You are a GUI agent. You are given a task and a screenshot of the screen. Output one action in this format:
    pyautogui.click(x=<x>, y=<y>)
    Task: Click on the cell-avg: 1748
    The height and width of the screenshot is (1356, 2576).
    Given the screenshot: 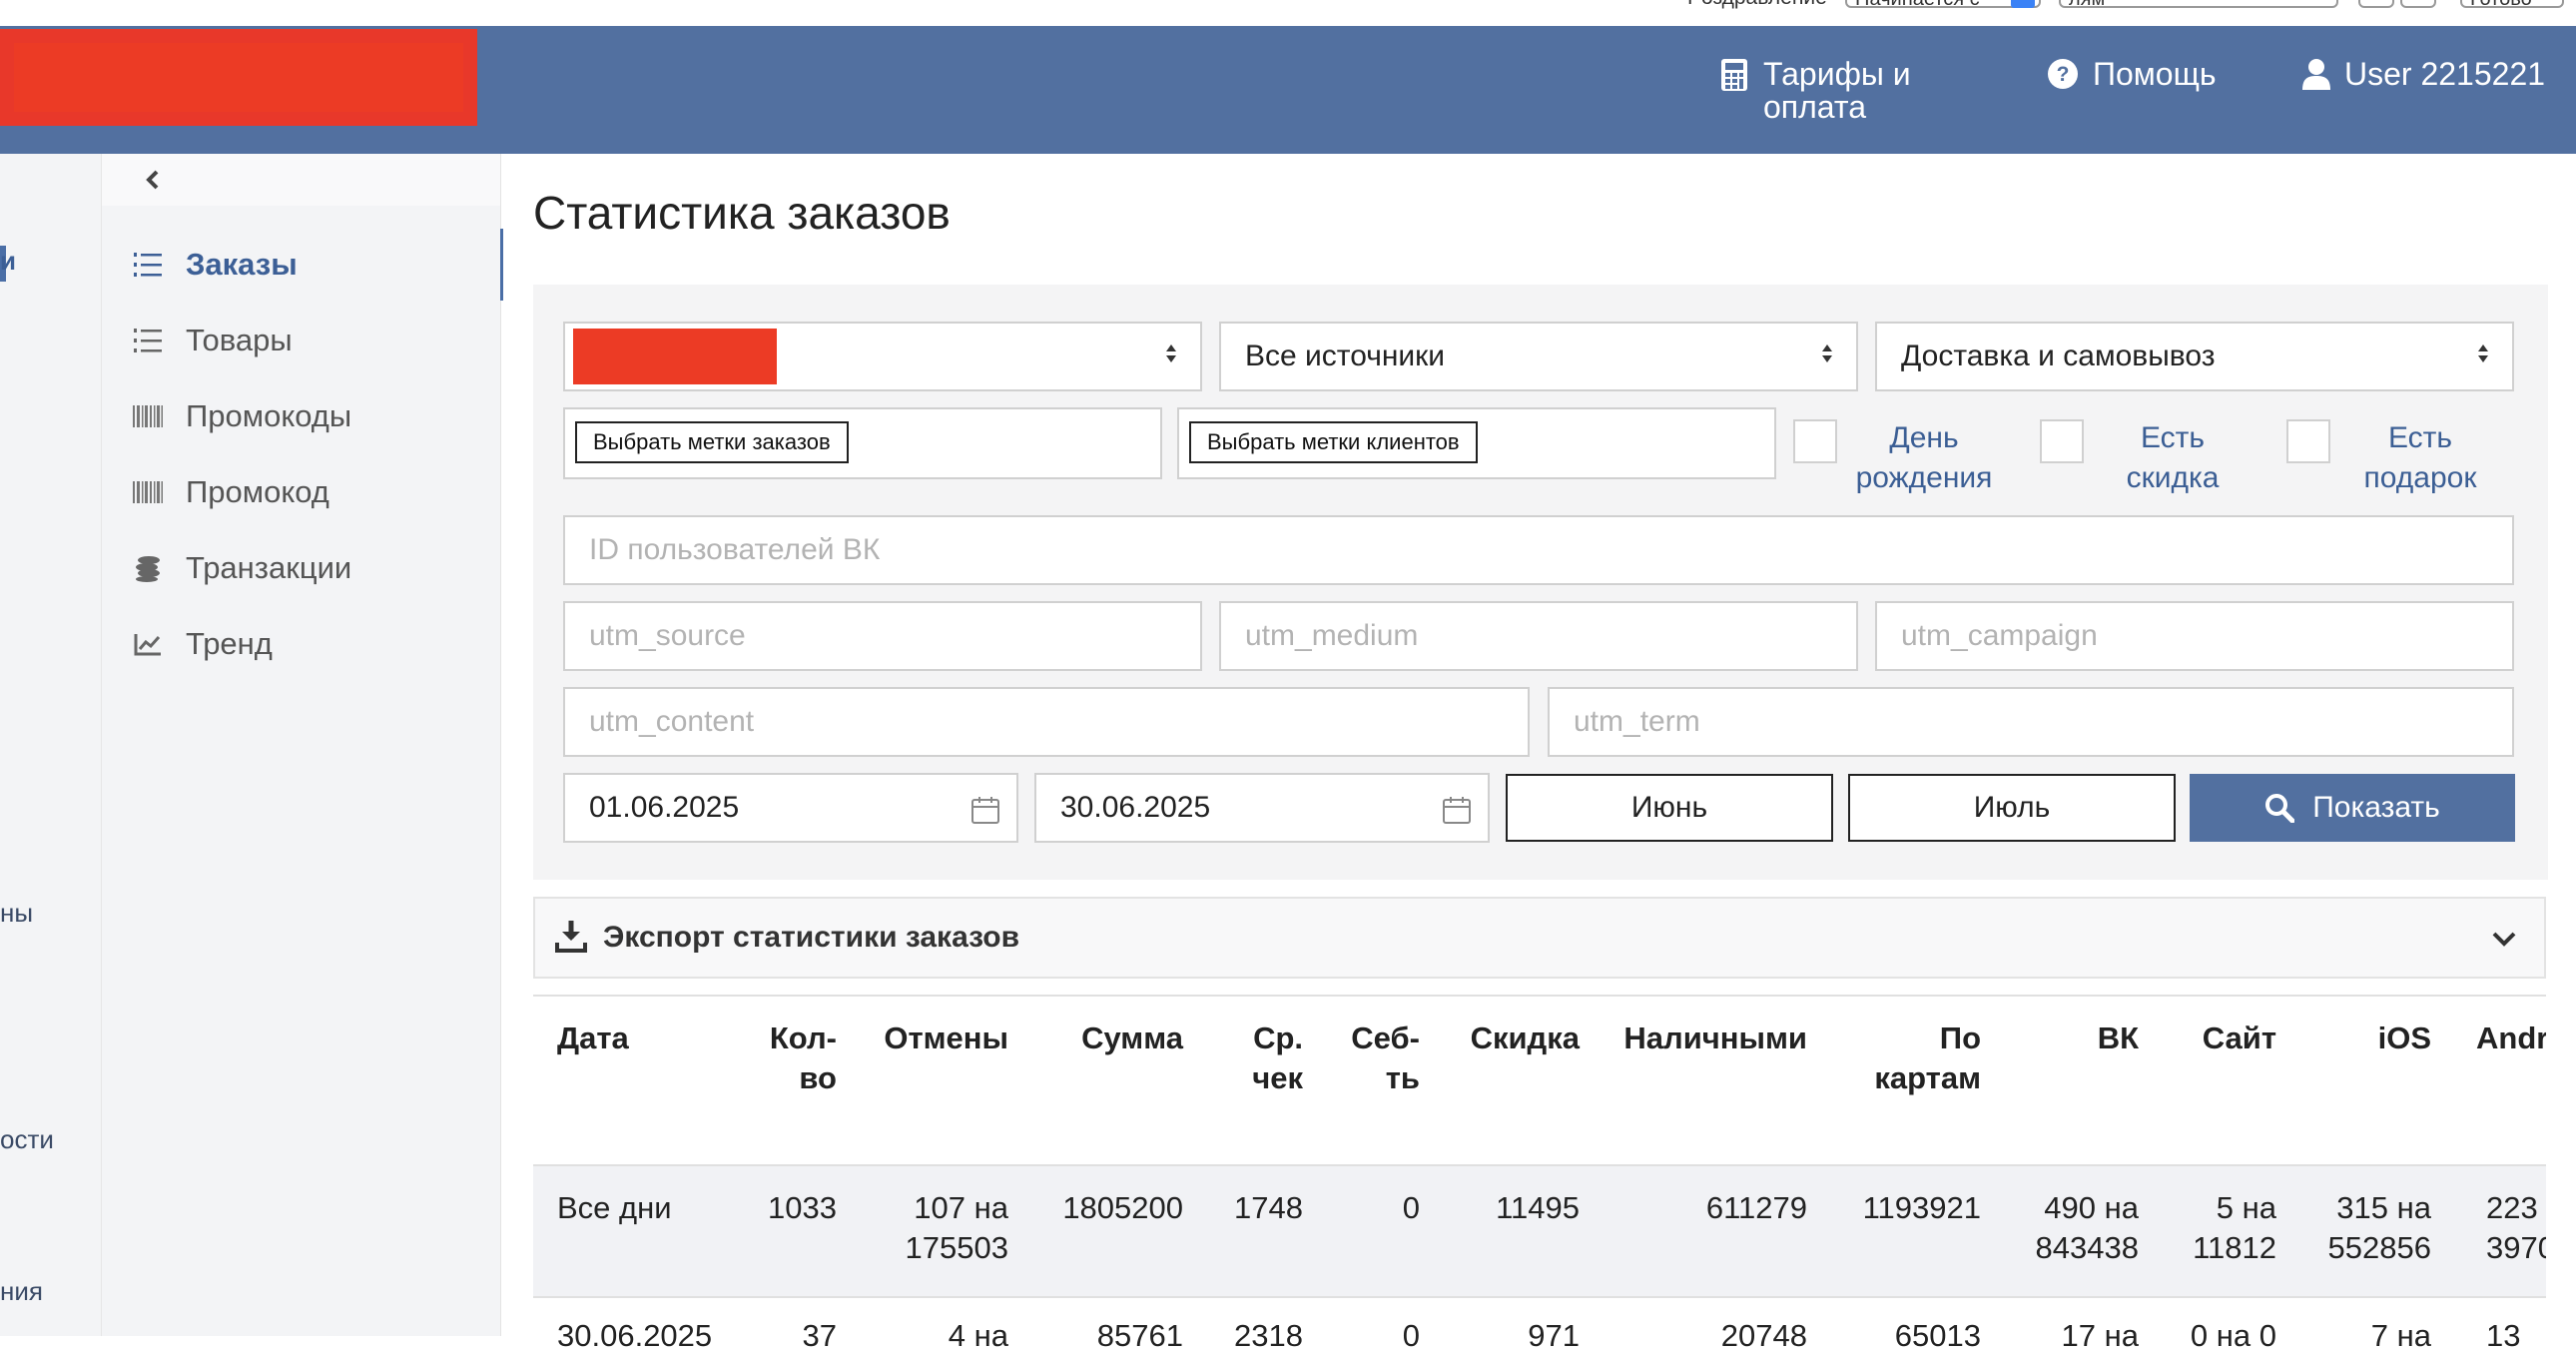 What is the action you would take?
    pyautogui.click(x=1268, y=1207)
    